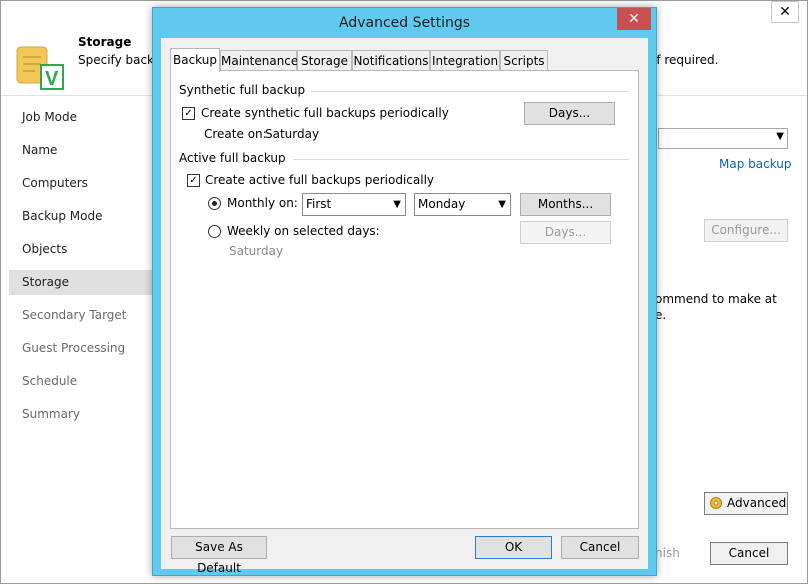 Image resolution: width=808 pixels, height=584 pixels. I want to click on synthetic-group-label: Synthetic full backup, so click(242, 90).